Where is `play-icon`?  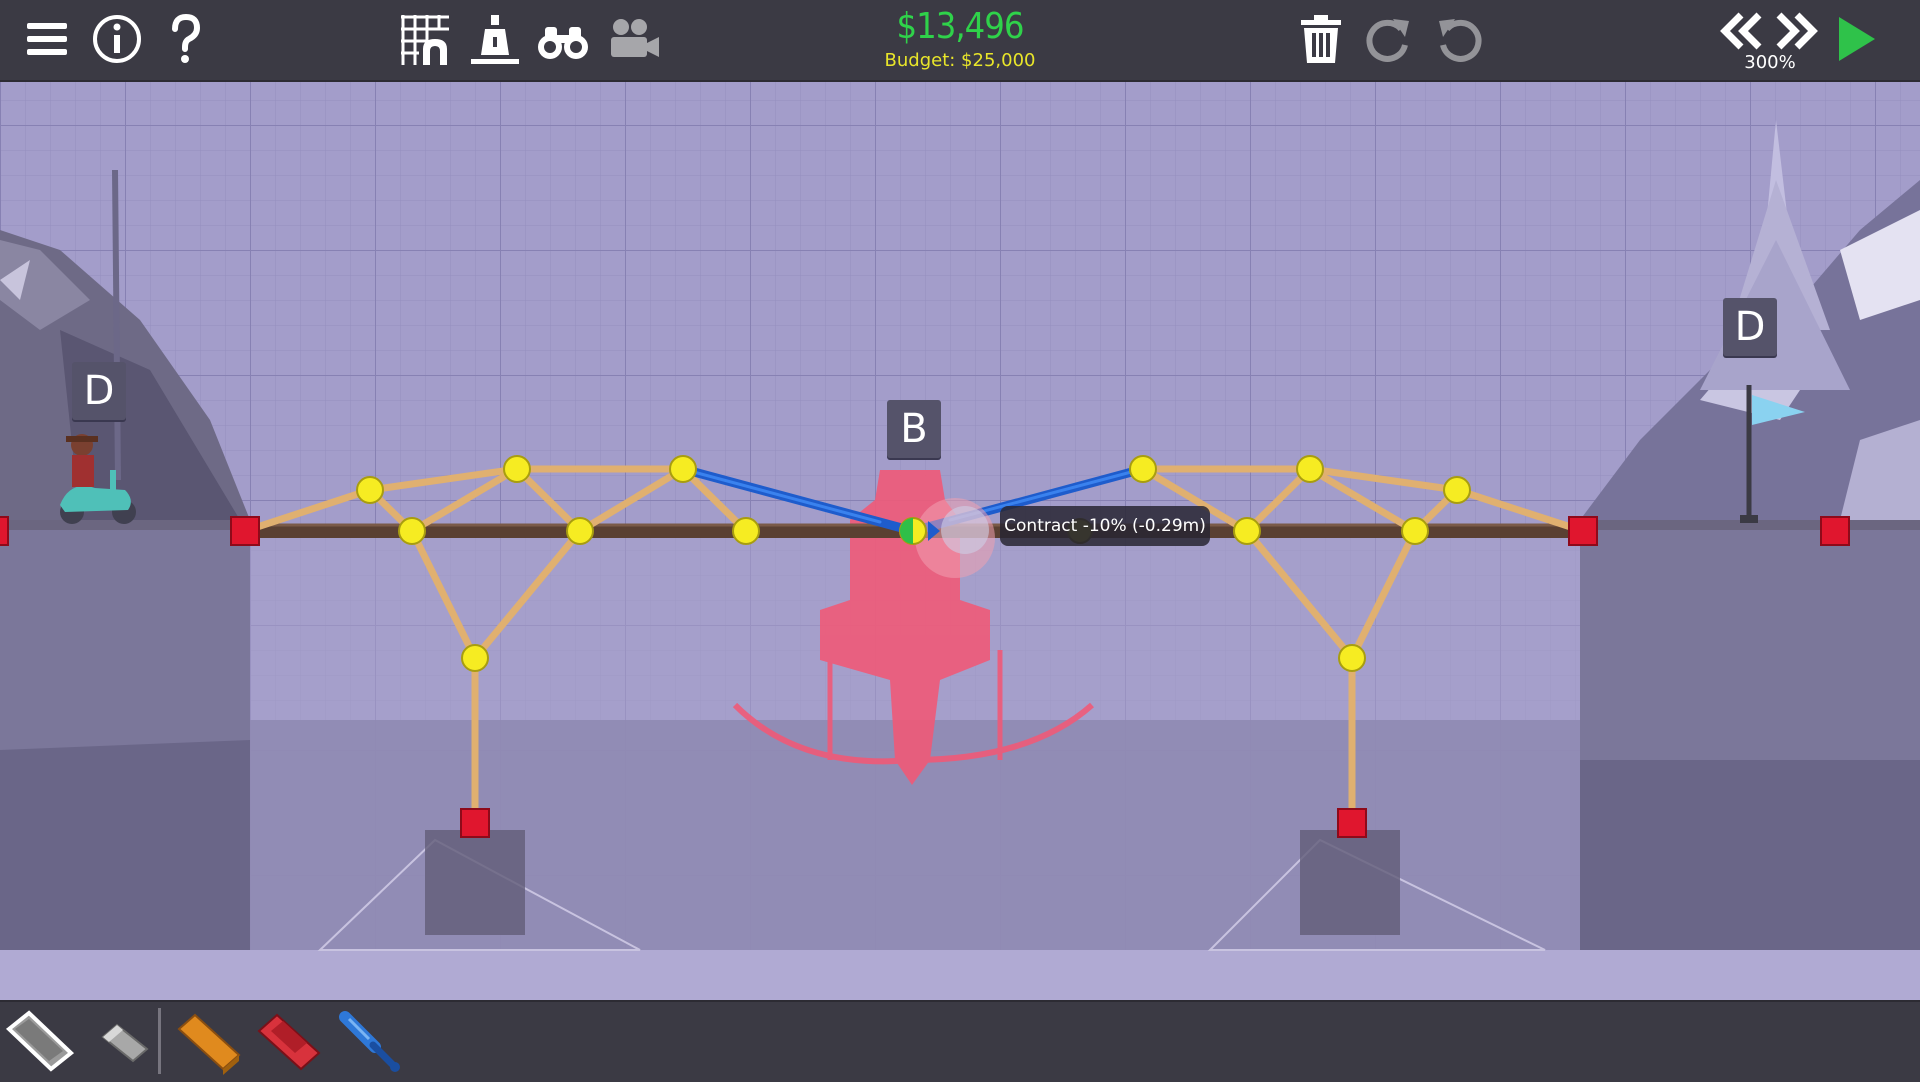
play-icon is located at coordinates (1857, 39).